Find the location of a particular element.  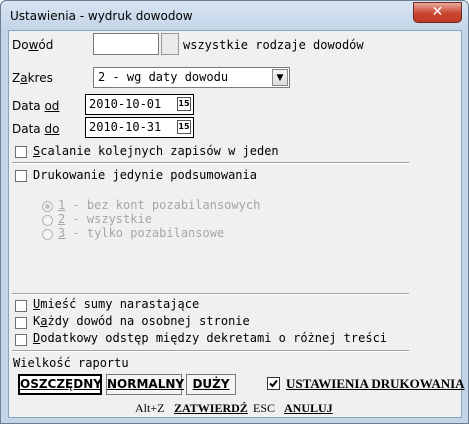

date-from-label: Data od is located at coordinates (36, 106).